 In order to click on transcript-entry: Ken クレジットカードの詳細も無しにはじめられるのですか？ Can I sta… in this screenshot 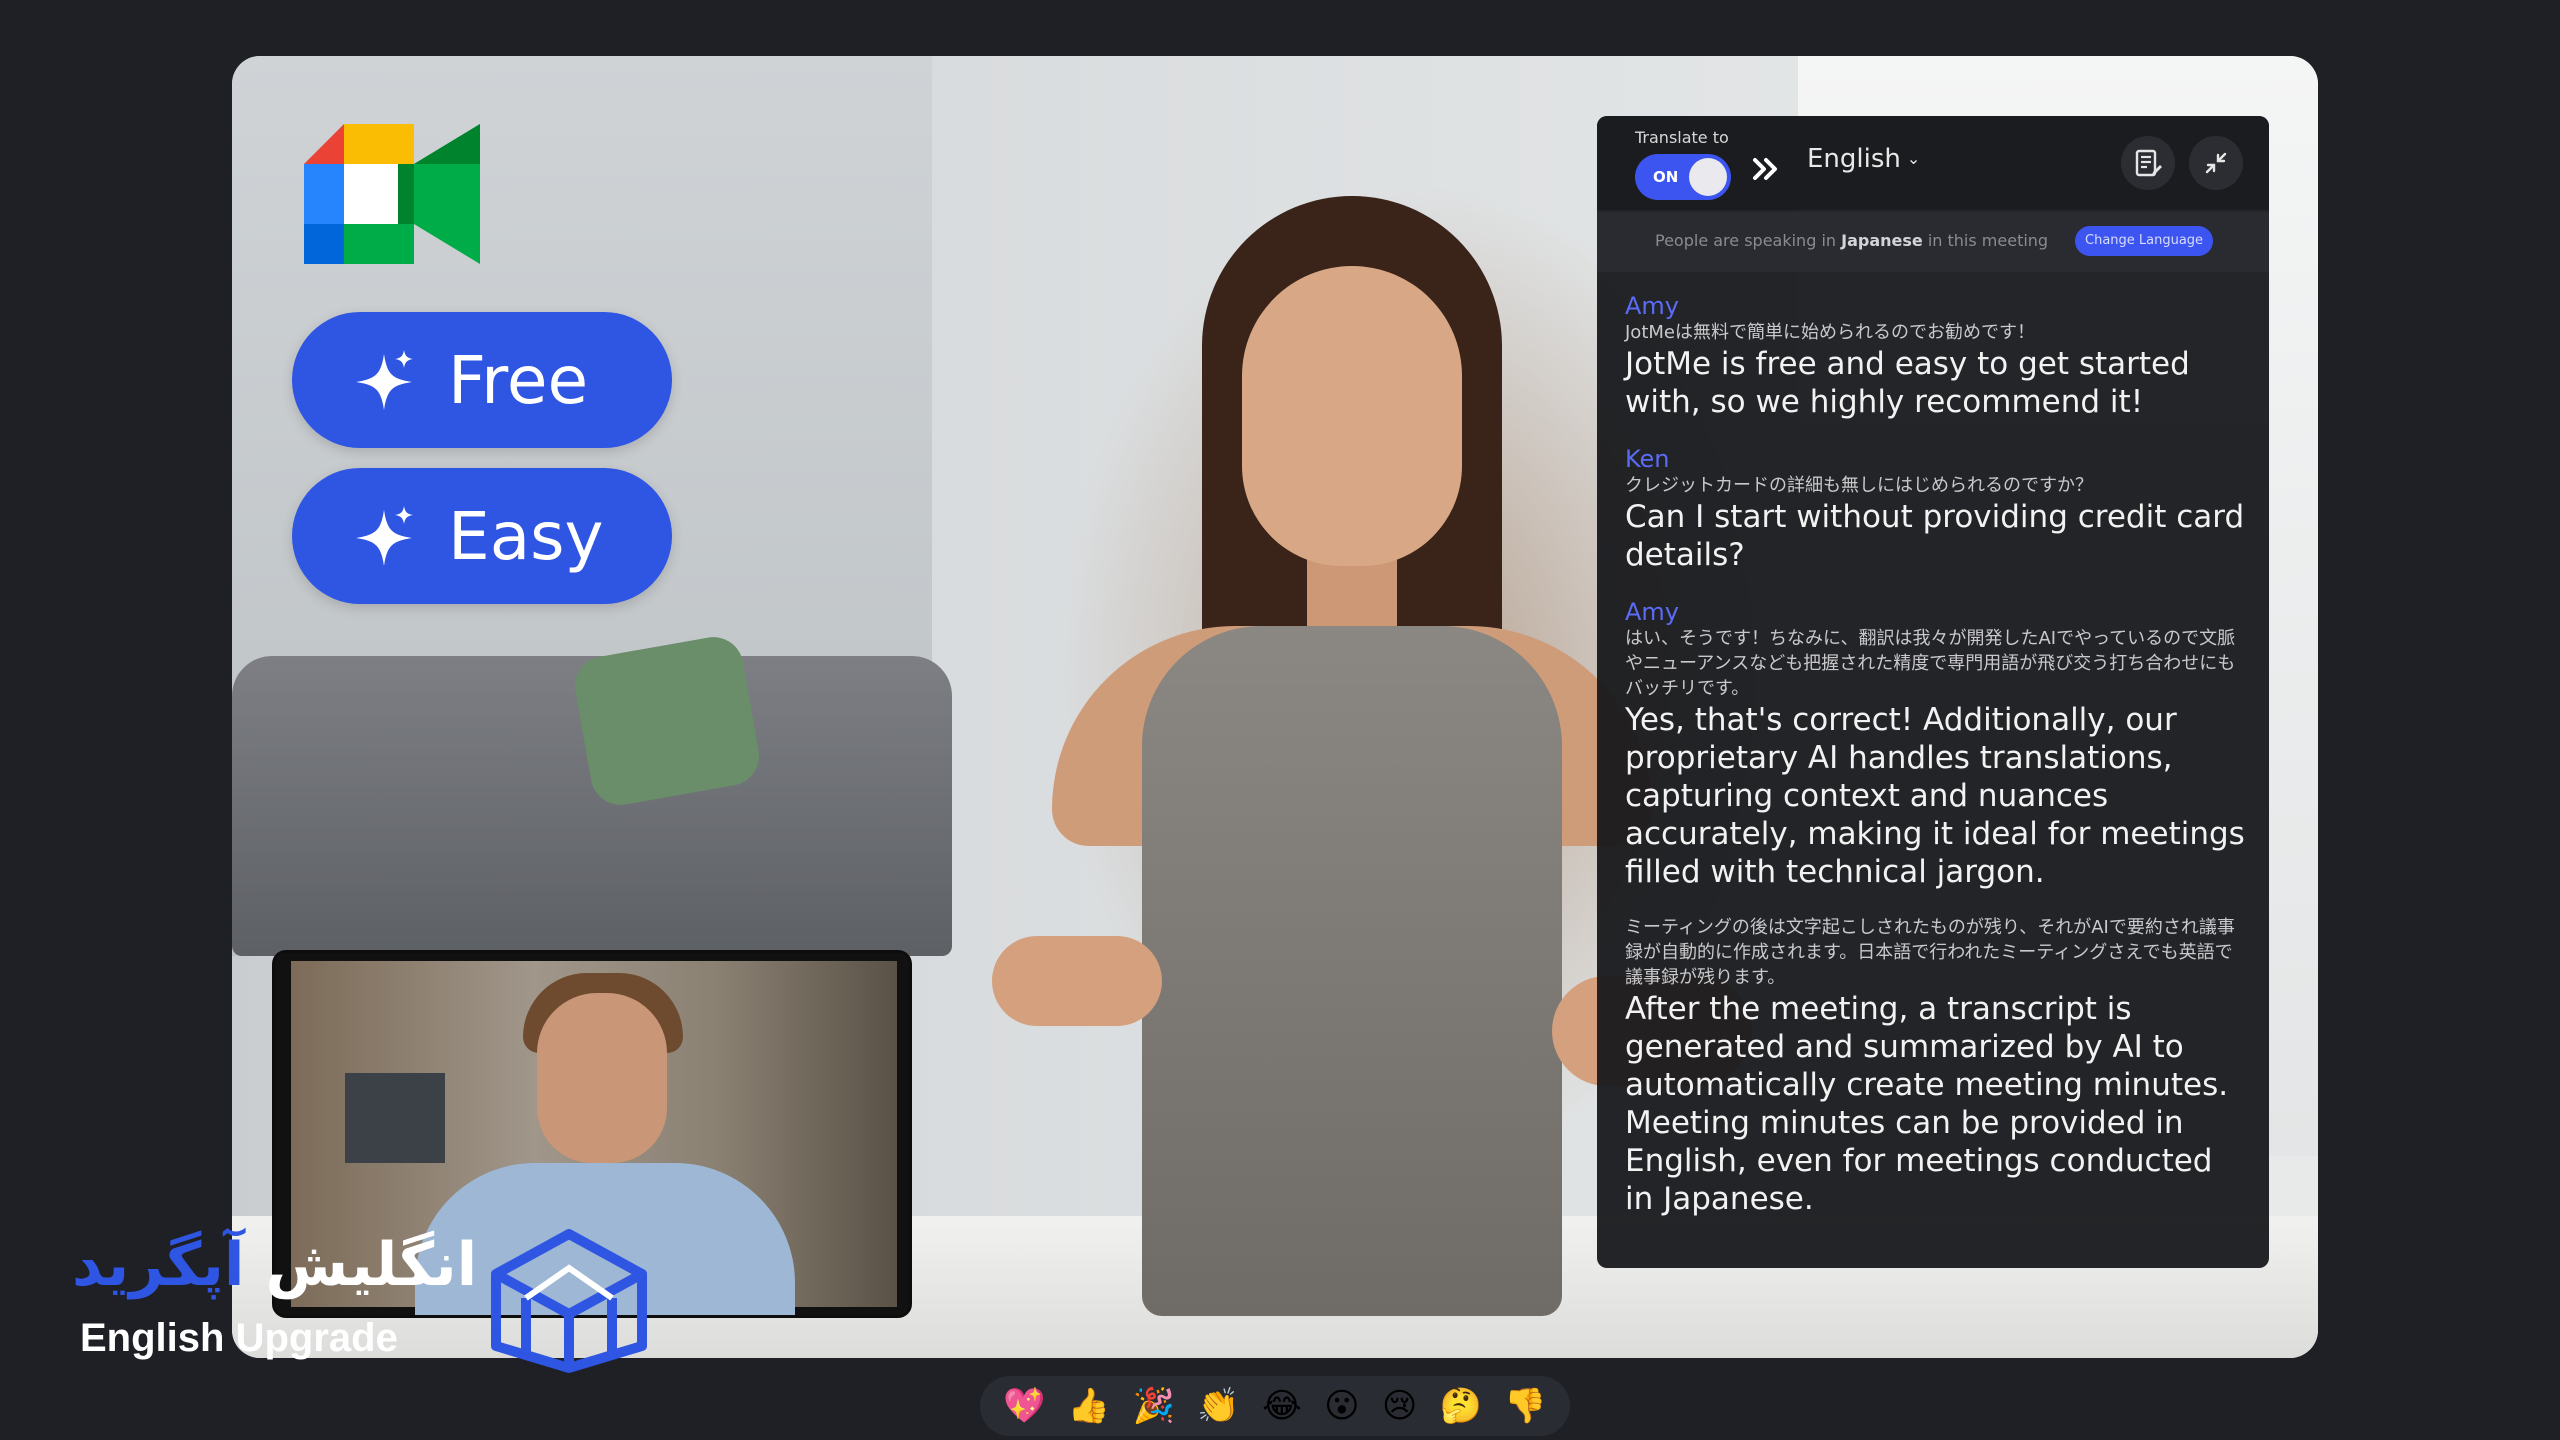, I will do `click(1935, 509)`.